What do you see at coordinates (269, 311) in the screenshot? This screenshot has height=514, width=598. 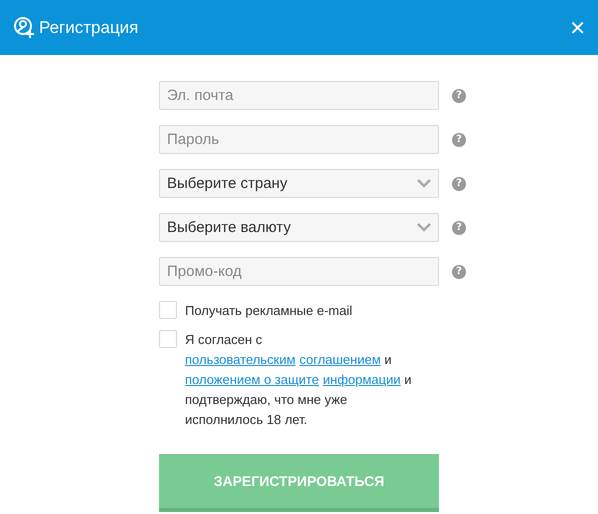 I see `checkbox-label: Получать рекламные e-mail` at bounding box center [269, 311].